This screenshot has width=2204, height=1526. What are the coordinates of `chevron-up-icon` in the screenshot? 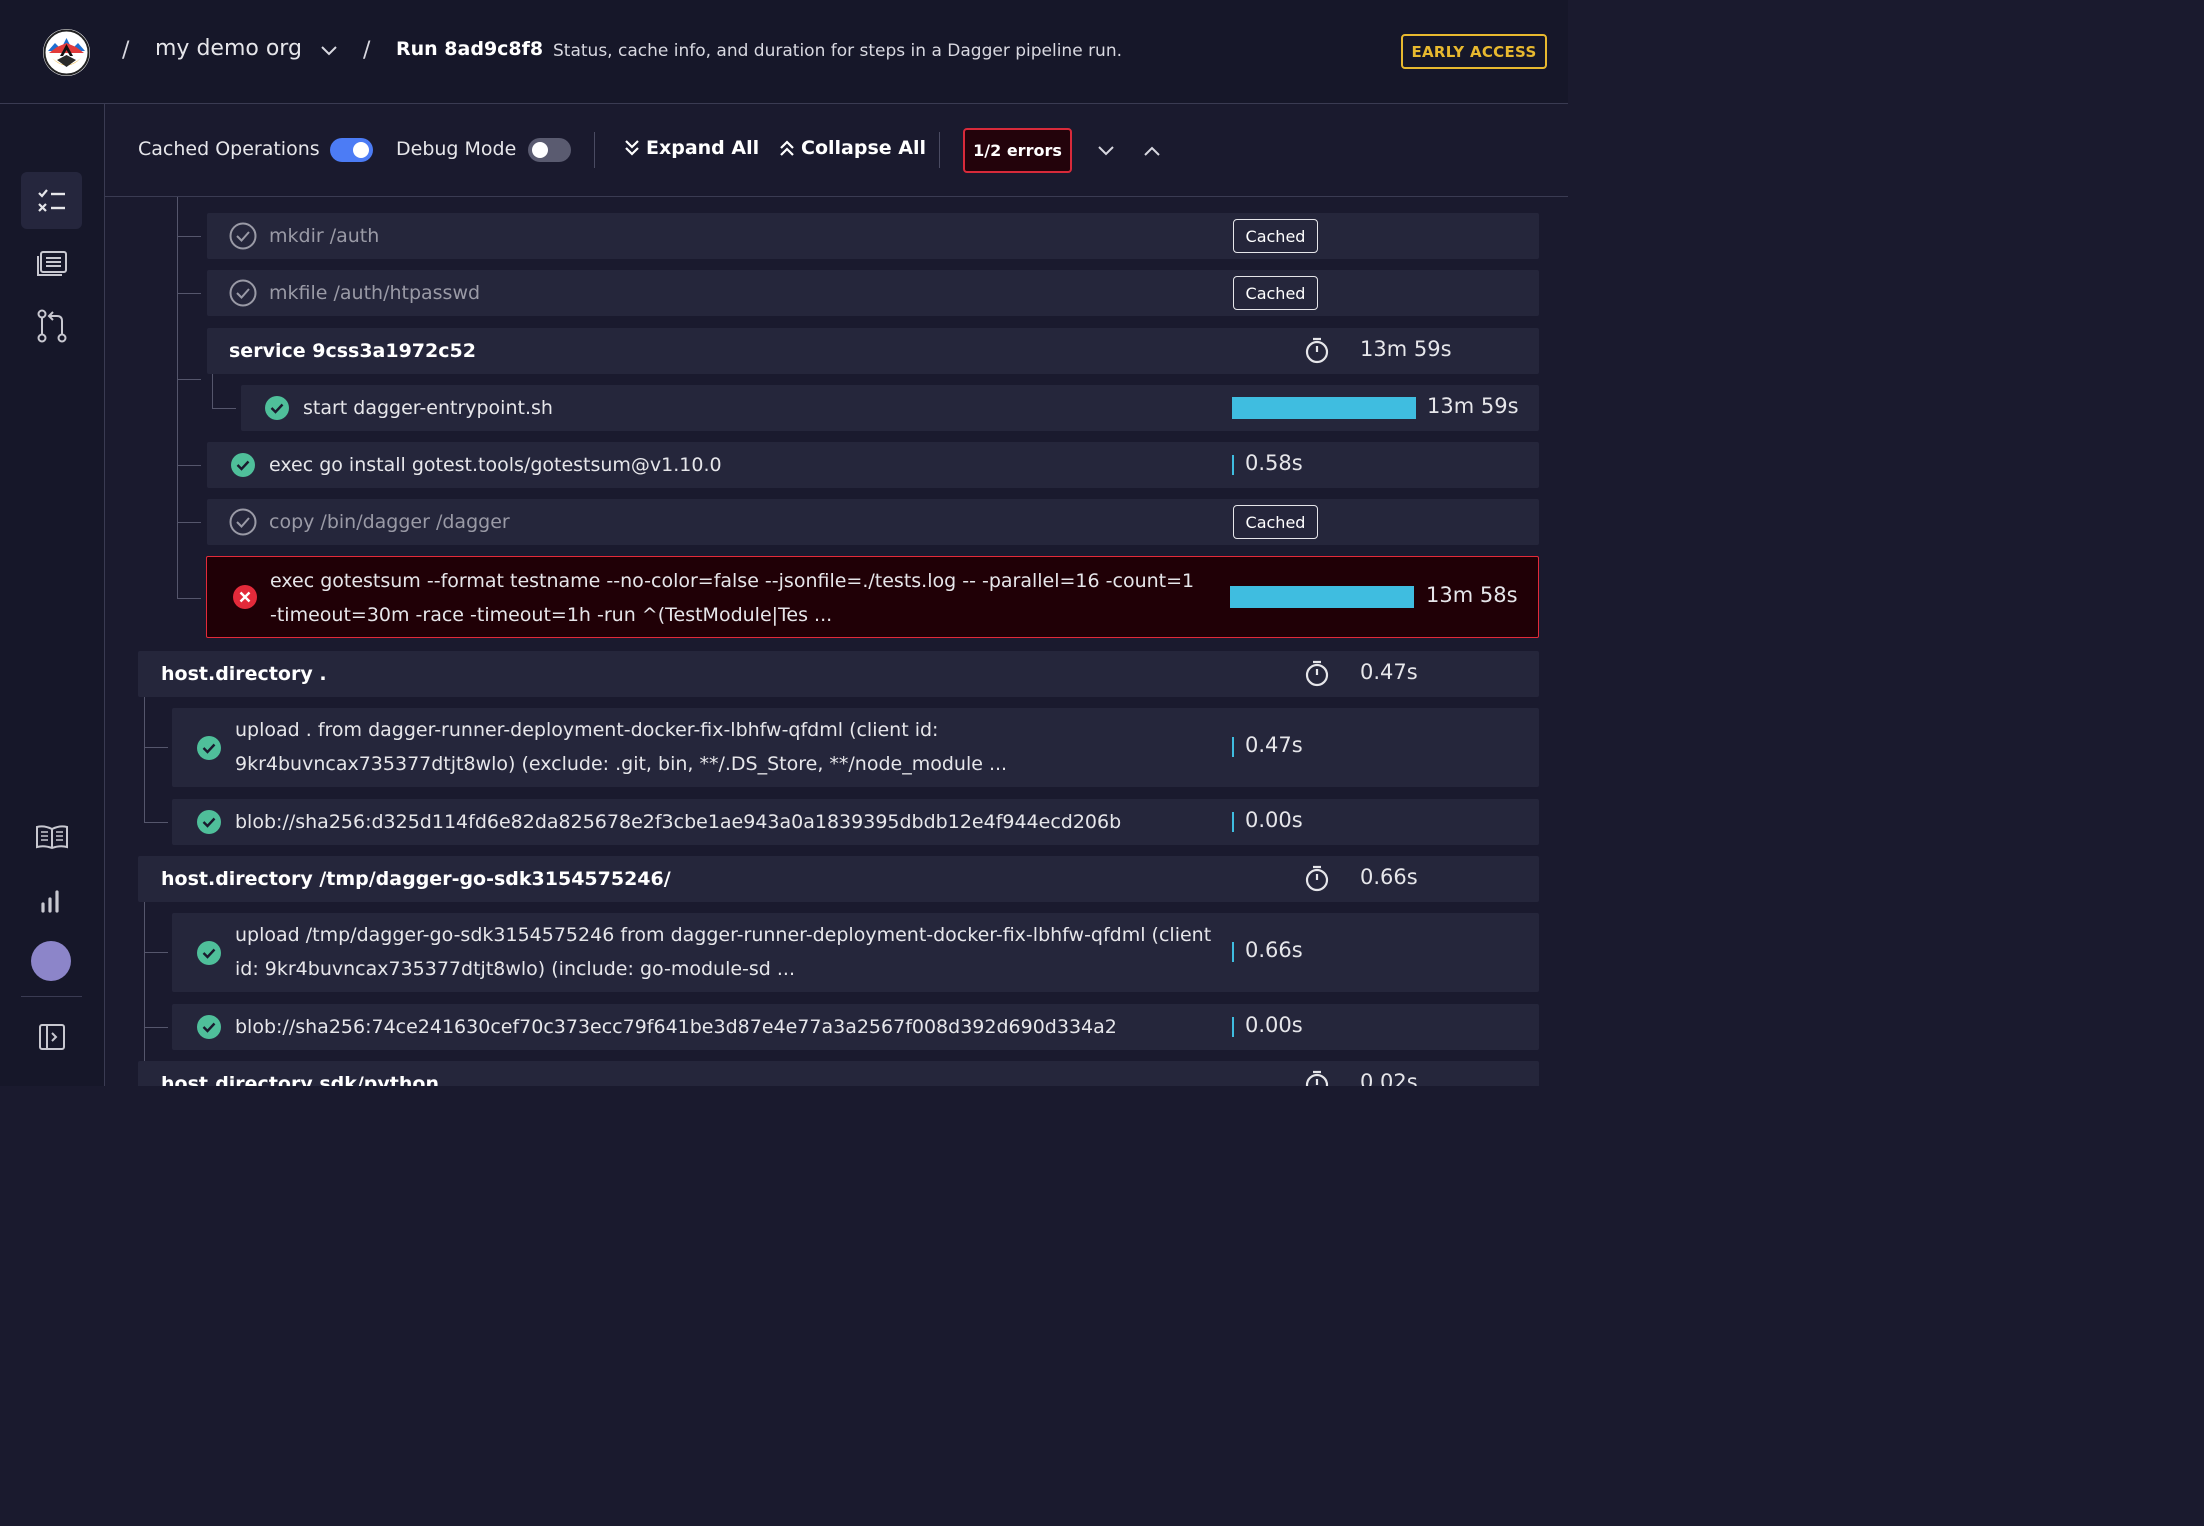 It's located at (1152, 151).